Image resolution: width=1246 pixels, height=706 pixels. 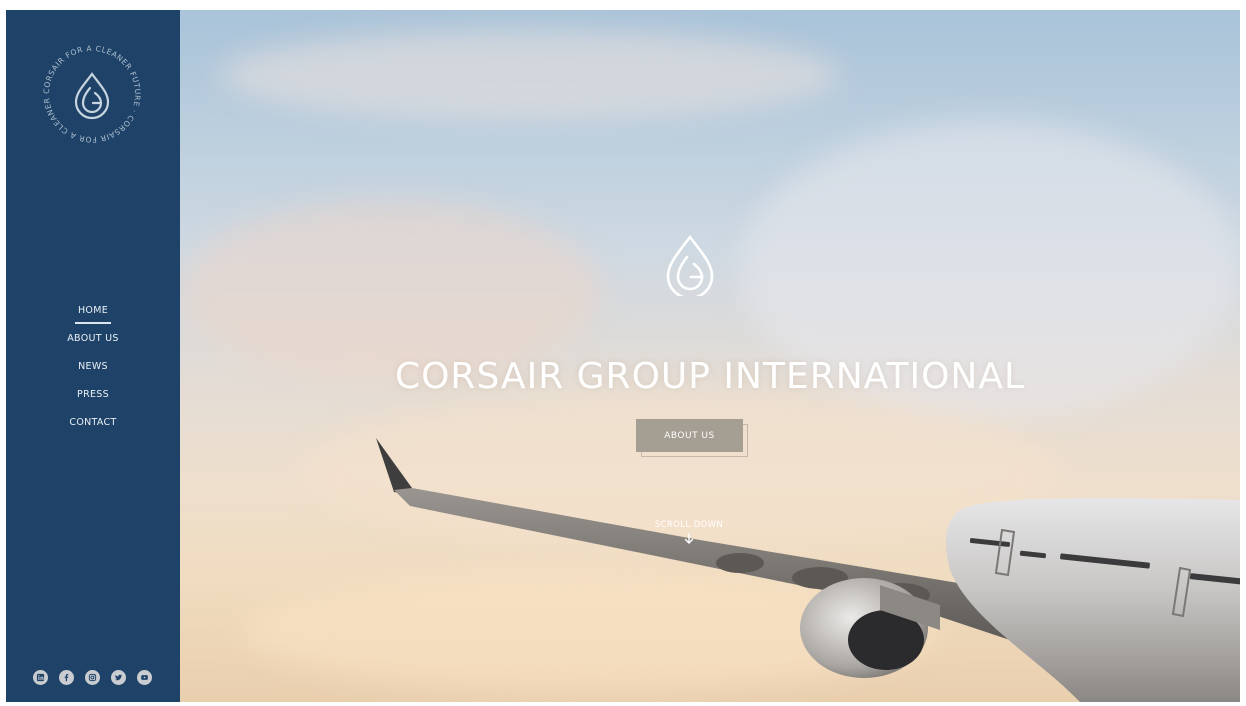 What do you see at coordinates (689, 525) in the screenshot?
I see `scroll-down-label: SCROLL DOWN` at bounding box center [689, 525].